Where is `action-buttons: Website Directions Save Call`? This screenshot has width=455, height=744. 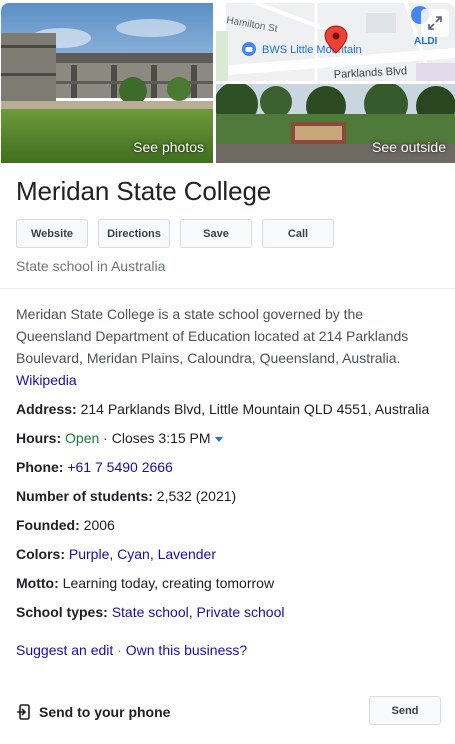
action-buttons: Website Directions Save Call is located at coordinates (180, 233).